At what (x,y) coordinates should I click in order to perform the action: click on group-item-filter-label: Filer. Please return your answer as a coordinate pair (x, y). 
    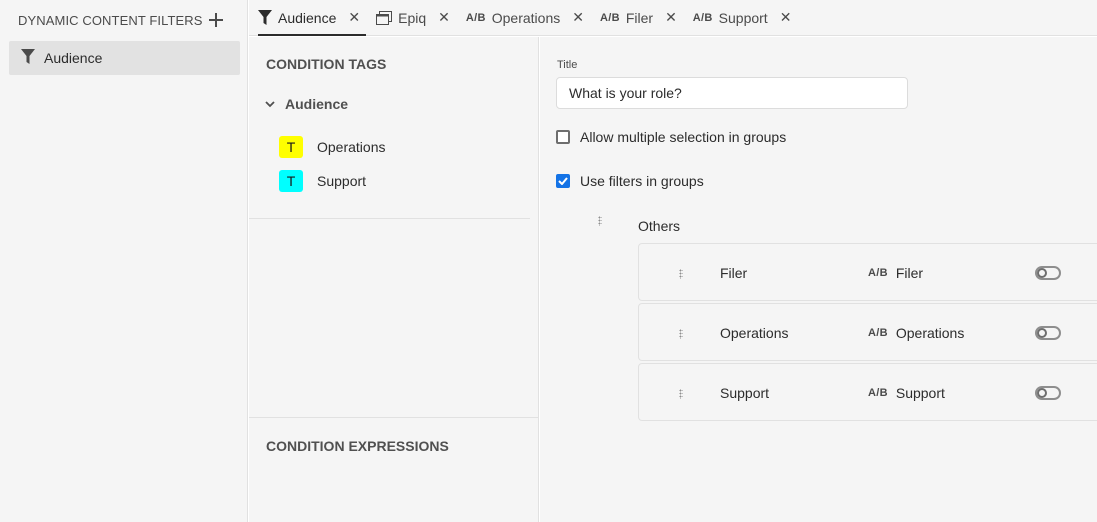
    Looking at the image, I should click on (909, 273).